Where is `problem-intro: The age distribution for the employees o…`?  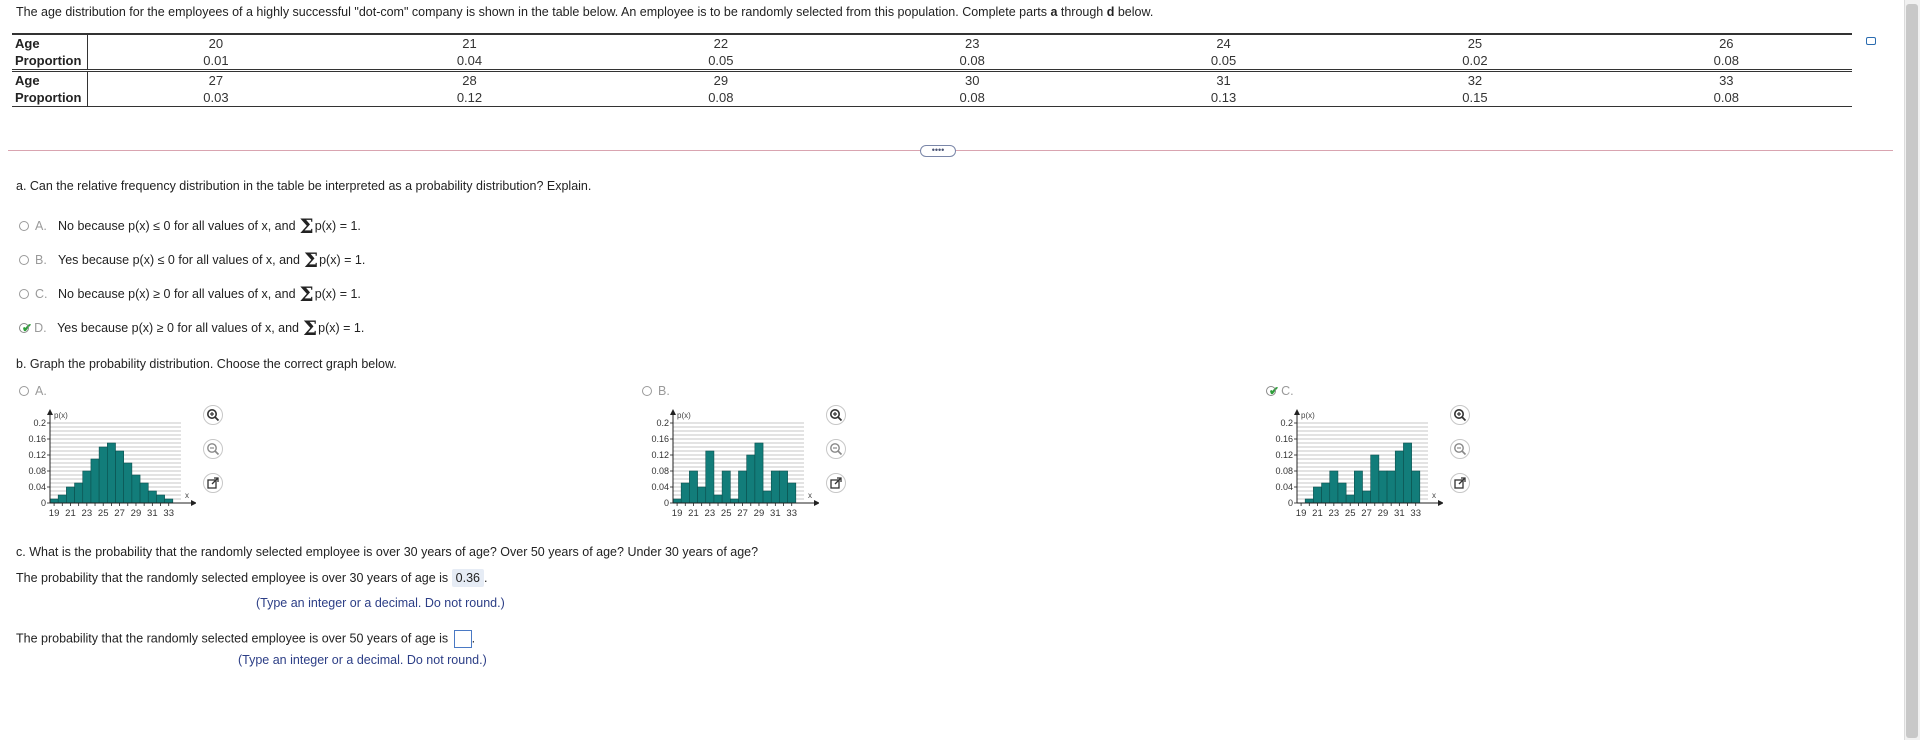 problem-intro: The age distribution for the employees o… is located at coordinates (584, 12).